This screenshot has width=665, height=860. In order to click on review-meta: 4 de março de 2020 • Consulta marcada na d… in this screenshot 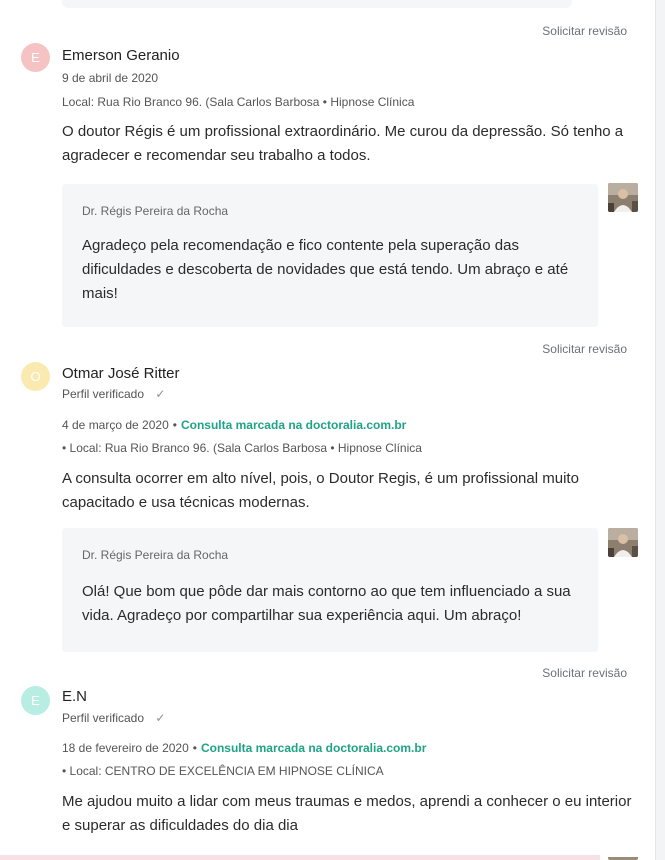, I will do `click(234, 425)`.